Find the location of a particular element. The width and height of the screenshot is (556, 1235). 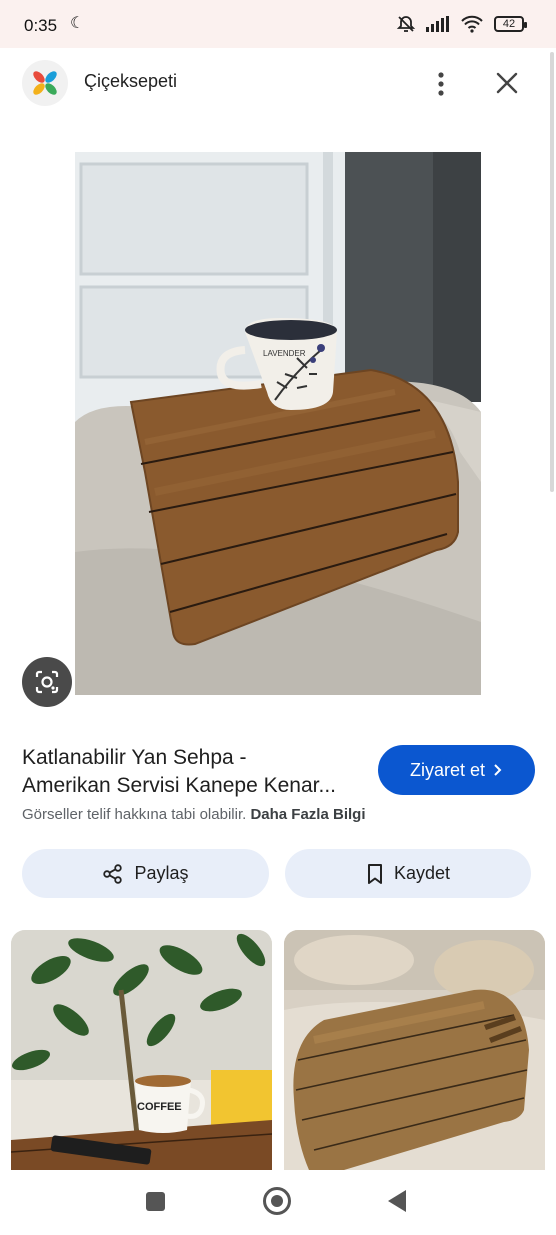

share-label: Paylaş is located at coordinates (161, 873).